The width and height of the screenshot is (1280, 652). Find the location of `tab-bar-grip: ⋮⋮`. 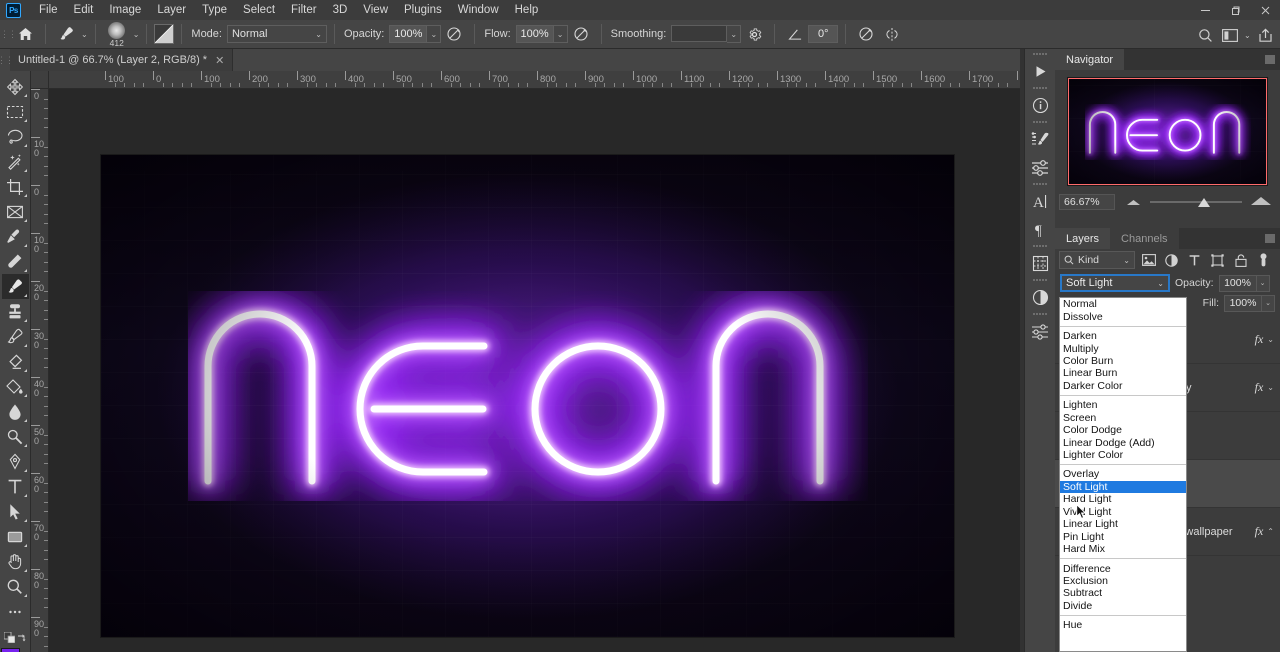

tab-bar-grip: ⋮⋮ is located at coordinates (7, 60).